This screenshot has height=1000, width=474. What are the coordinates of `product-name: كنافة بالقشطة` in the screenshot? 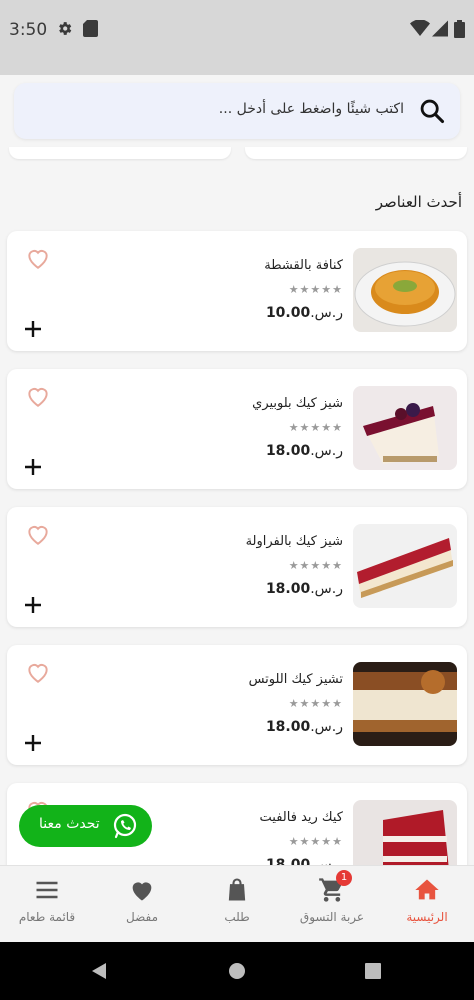 It's located at (303, 265).